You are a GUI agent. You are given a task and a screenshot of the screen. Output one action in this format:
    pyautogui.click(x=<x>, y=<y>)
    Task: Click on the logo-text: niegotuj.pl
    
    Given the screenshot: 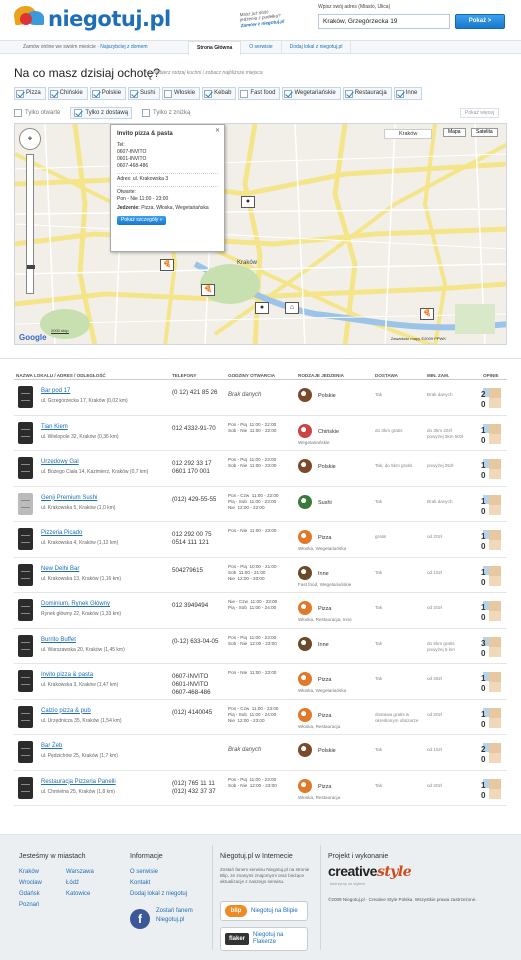 What is the action you would take?
    pyautogui.click(x=109, y=19)
    